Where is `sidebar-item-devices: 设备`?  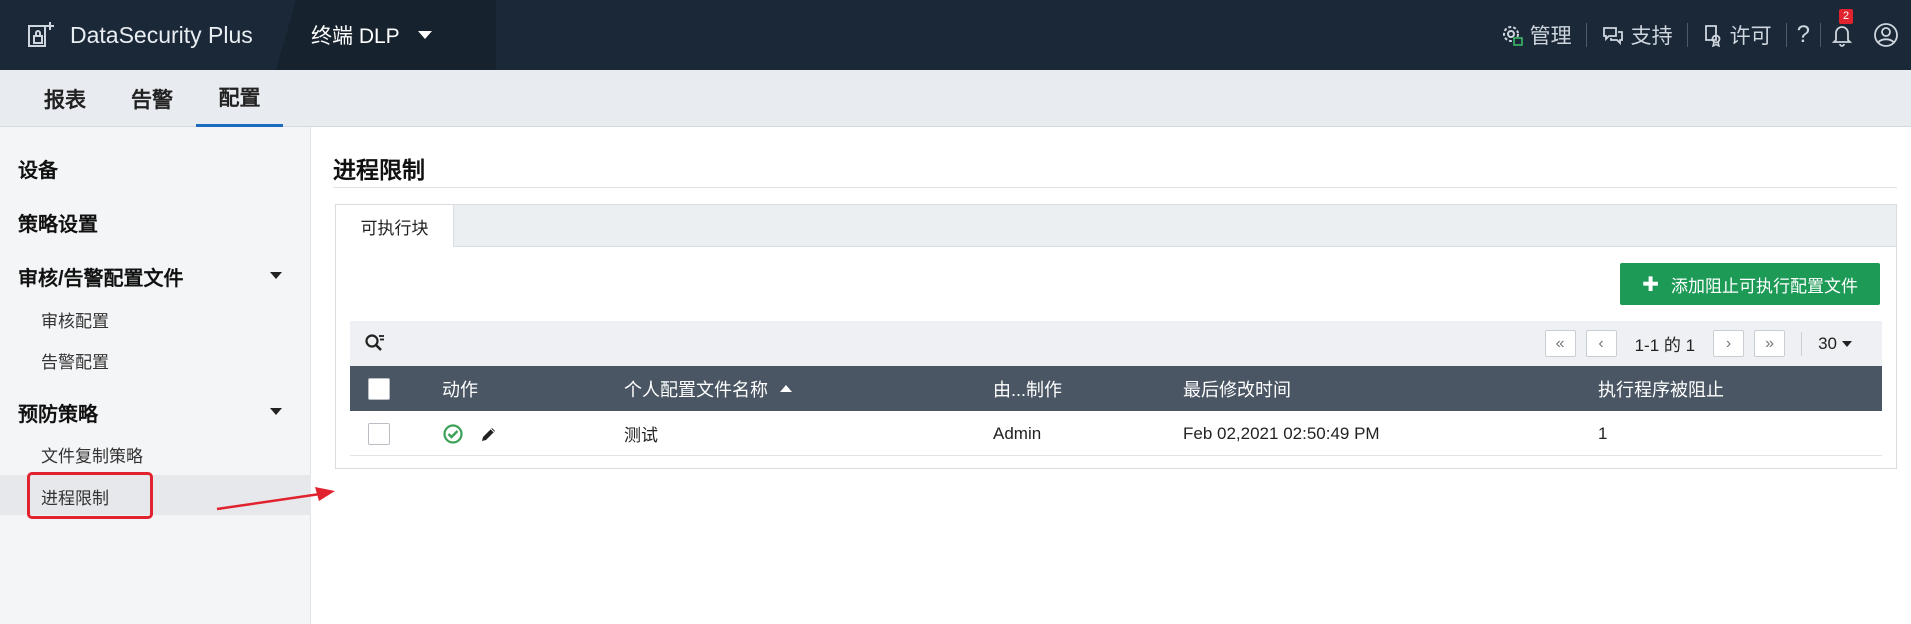 sidebar-item-devices: 设备 is located at coordinates (38, 168).